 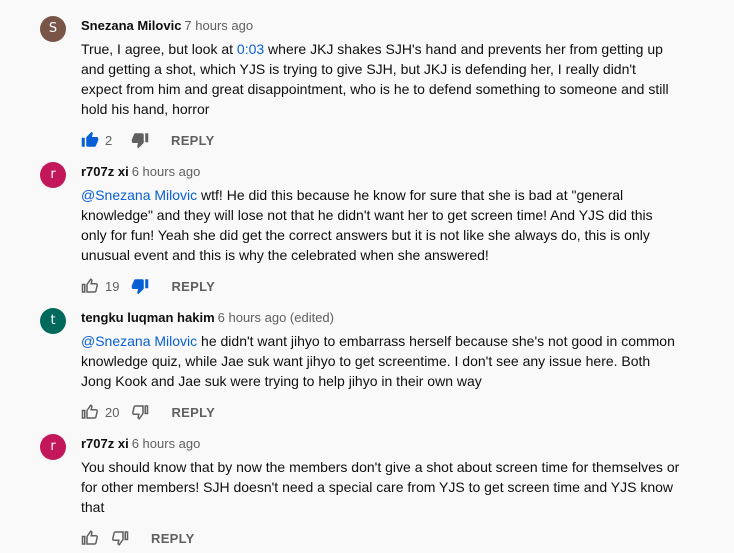 I want to click on comment-actions: 20 REPLY, so click(x=148, y=412).